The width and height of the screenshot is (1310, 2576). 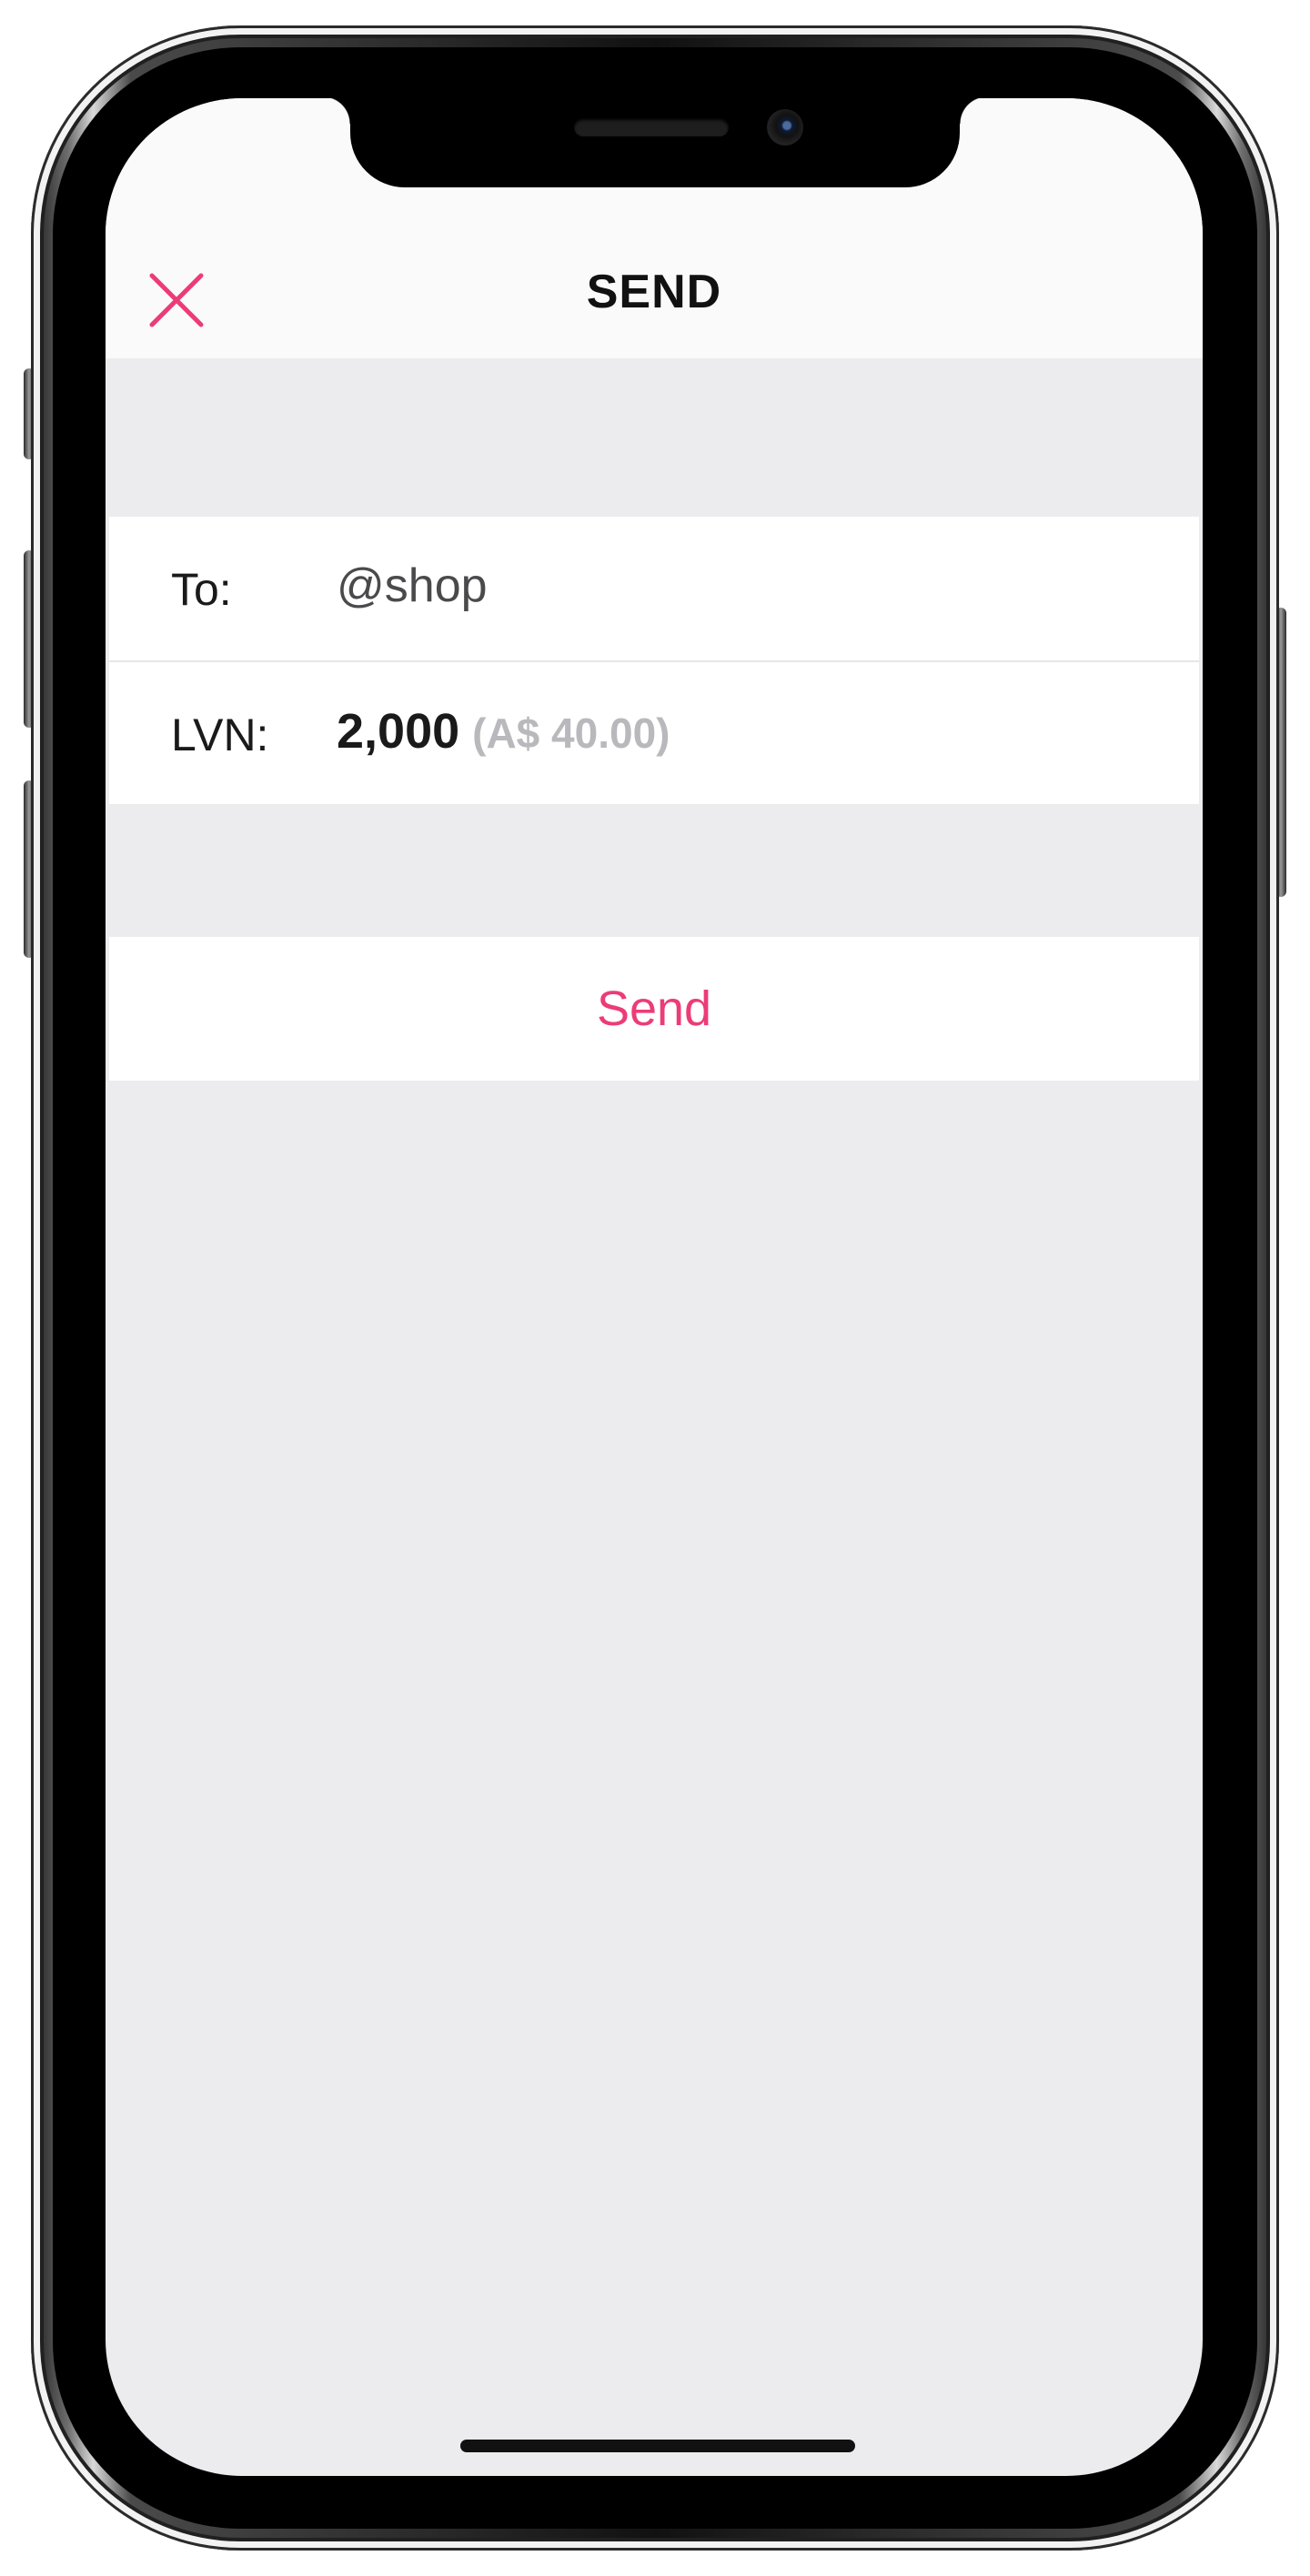 What do you see at coordinates (651, 127) in the screenshot?
I see `speaker-grille` at bounding box center [651, 127].